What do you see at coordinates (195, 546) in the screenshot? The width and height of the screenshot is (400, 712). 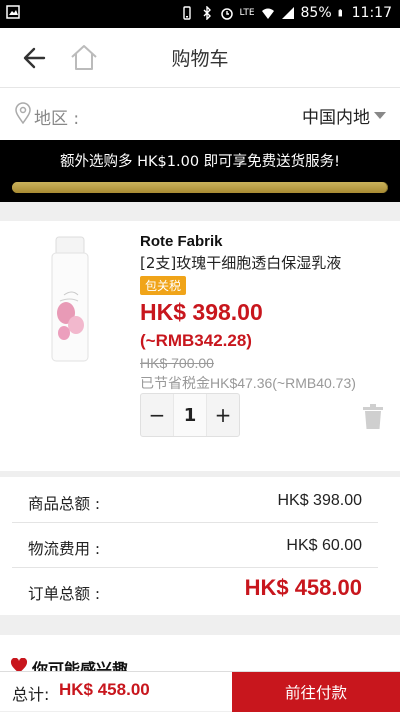 I see `shipping-row: 物流费用 : HK$ 60.00` at bounding box center [195, 546].